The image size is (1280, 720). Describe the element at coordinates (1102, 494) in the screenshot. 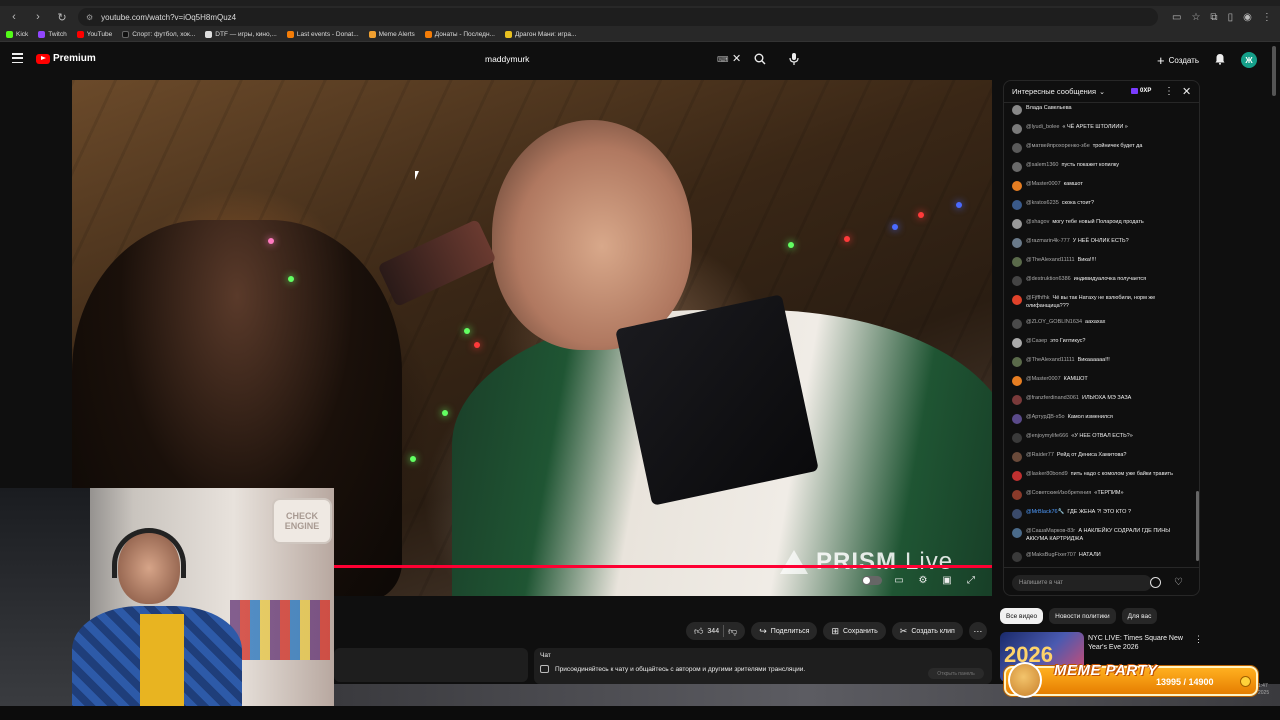

I see `chat-message: @СоветскиеИзобретения «ТЕРПИМ»` at that location.